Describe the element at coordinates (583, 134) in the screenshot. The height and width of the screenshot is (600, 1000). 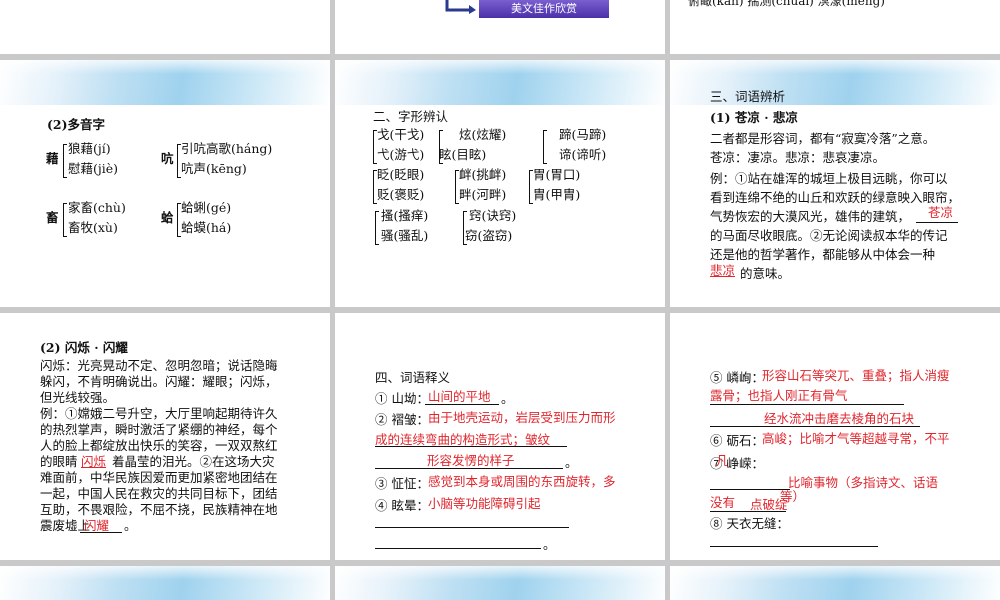
I see `glyph-item: 蹄(马蹄)` at that location.